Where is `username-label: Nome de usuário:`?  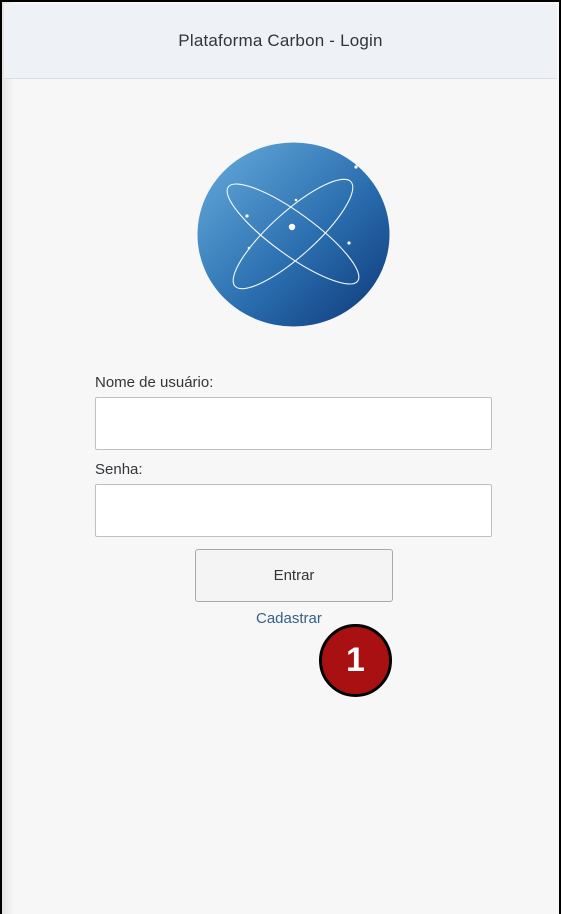 username-label: Nome de usuário: is located at coordinates (154, 382).